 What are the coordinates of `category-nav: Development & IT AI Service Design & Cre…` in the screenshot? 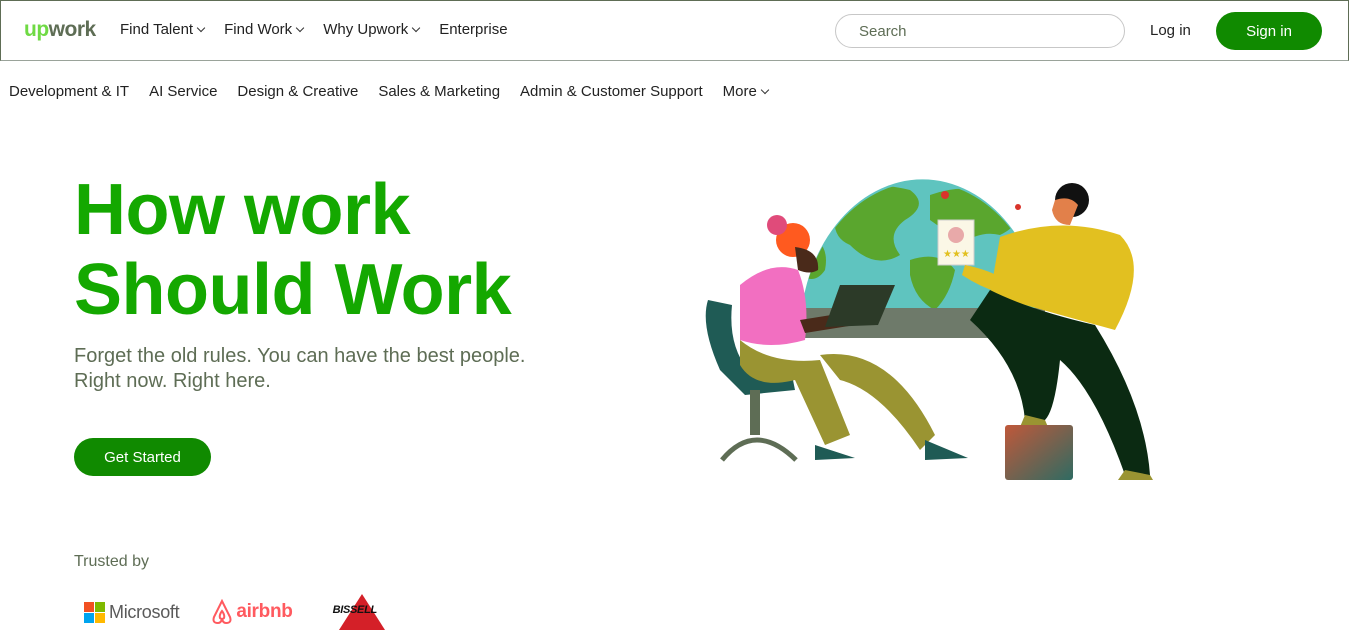 It's located at (398, 91).